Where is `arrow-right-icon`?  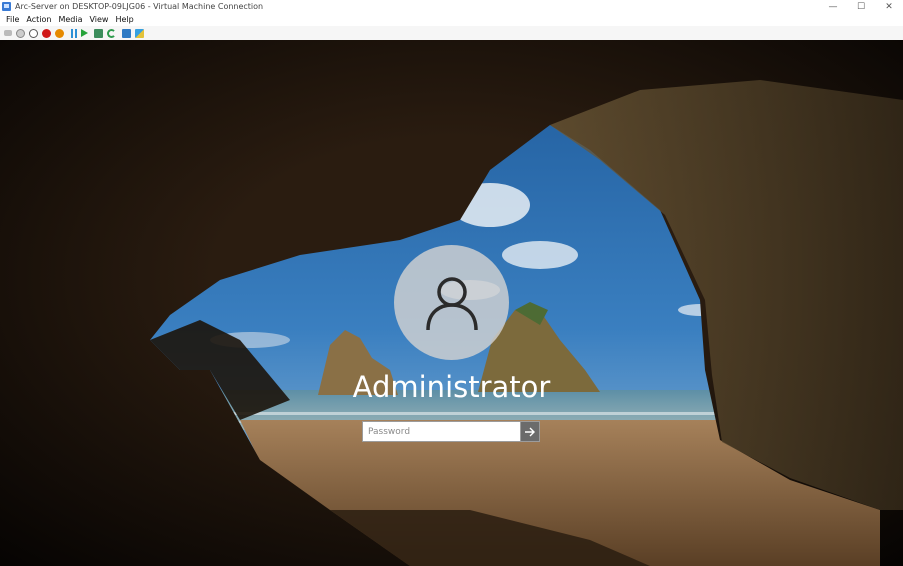 arrow-right-icon is located at coordinates (530, 431).